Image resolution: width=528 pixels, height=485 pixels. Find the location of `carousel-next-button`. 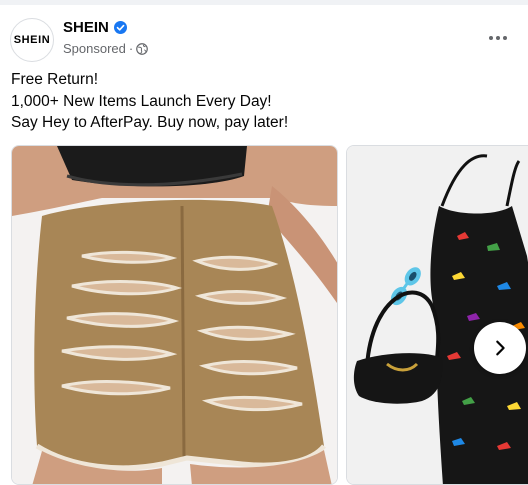

carousel-next-button is located at coordinates (500, 348).